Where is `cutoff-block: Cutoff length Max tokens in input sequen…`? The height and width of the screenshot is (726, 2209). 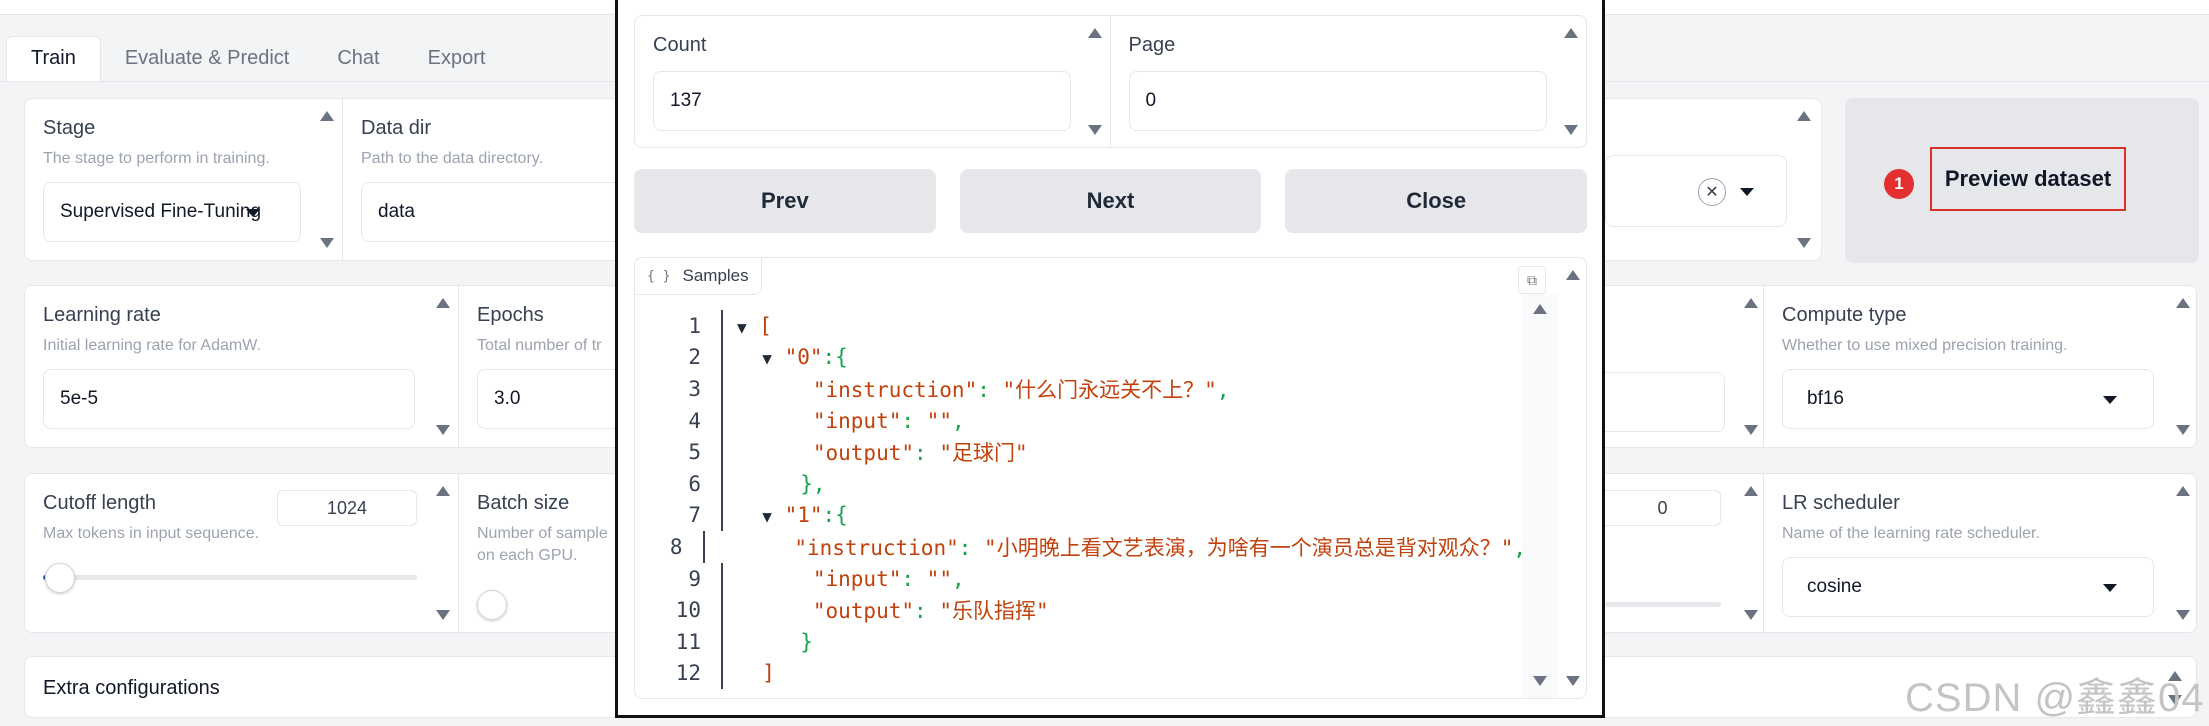 cutoff-block: Cutoff length Max tokens in input sequen… is located at coordinates (242, 553).